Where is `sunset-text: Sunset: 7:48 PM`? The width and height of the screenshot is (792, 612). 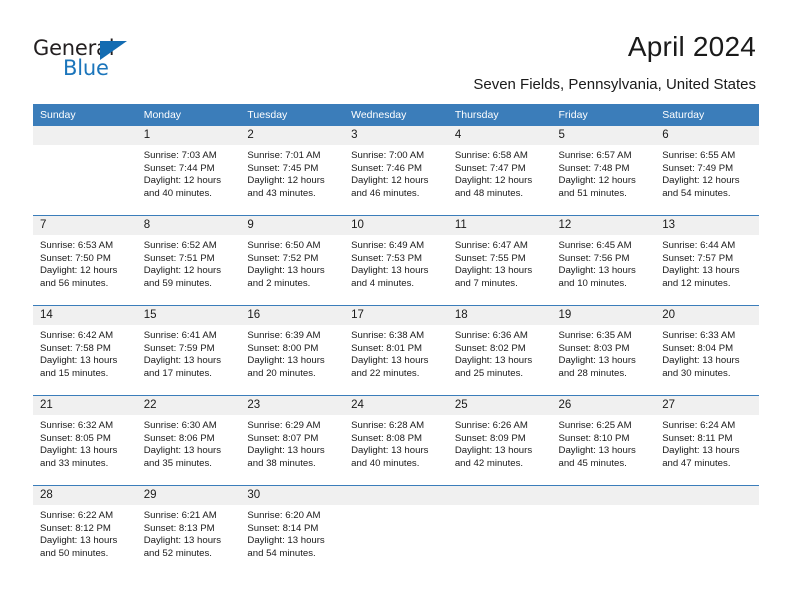
sunset-text: Sunset: 7:48 PM is located at coordinates (594, 168).